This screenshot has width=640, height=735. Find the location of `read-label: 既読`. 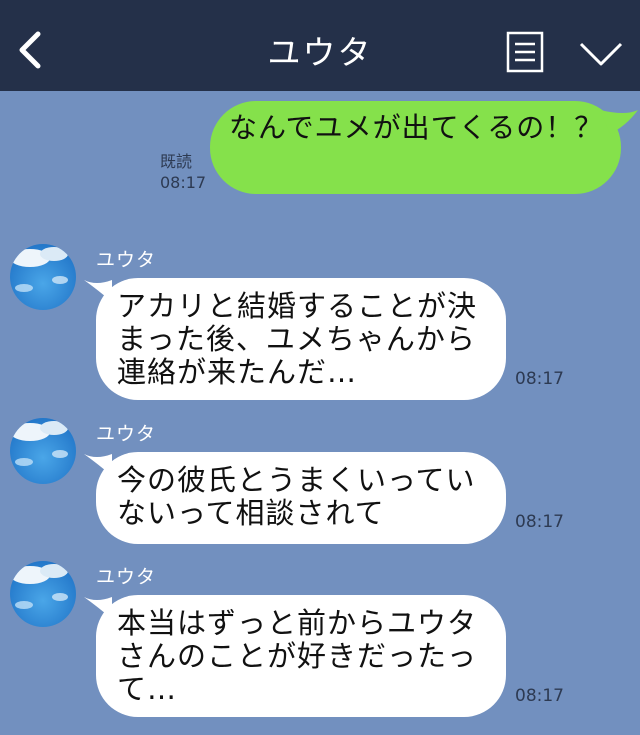

read-label: 既読 is located at coordinates (176, 161).